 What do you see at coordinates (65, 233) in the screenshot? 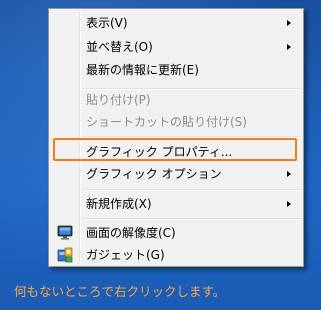
I see `monitor-icon` at bounding box center [65, 233].